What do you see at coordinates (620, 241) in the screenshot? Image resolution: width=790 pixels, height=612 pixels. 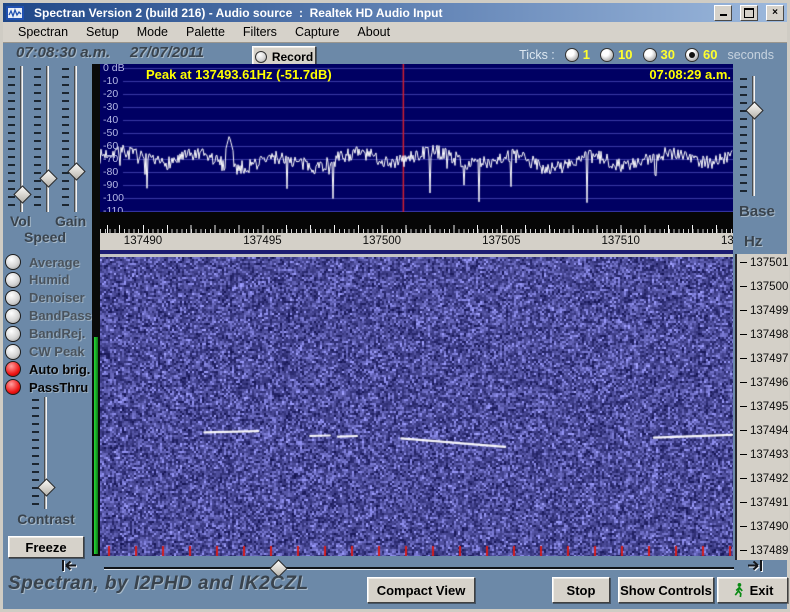 I see `frequency-tick-label: 137510` at bounding box center [620, 241].